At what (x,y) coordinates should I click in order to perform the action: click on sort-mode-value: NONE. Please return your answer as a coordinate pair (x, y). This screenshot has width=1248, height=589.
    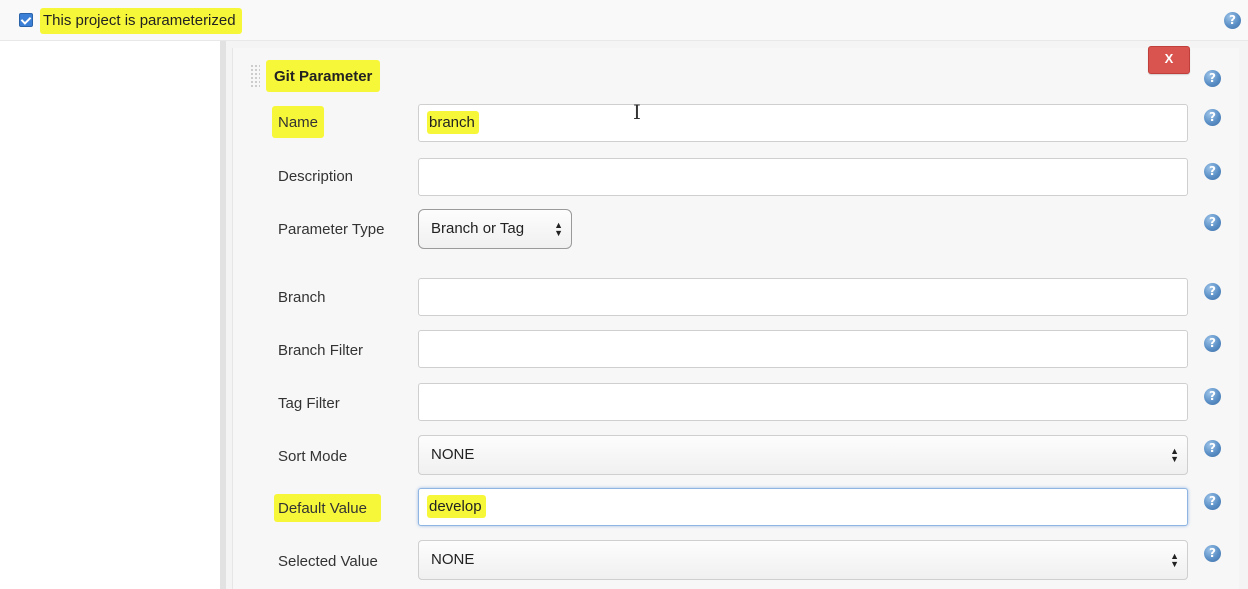
    Looking at the image, I should click on (453, 454).